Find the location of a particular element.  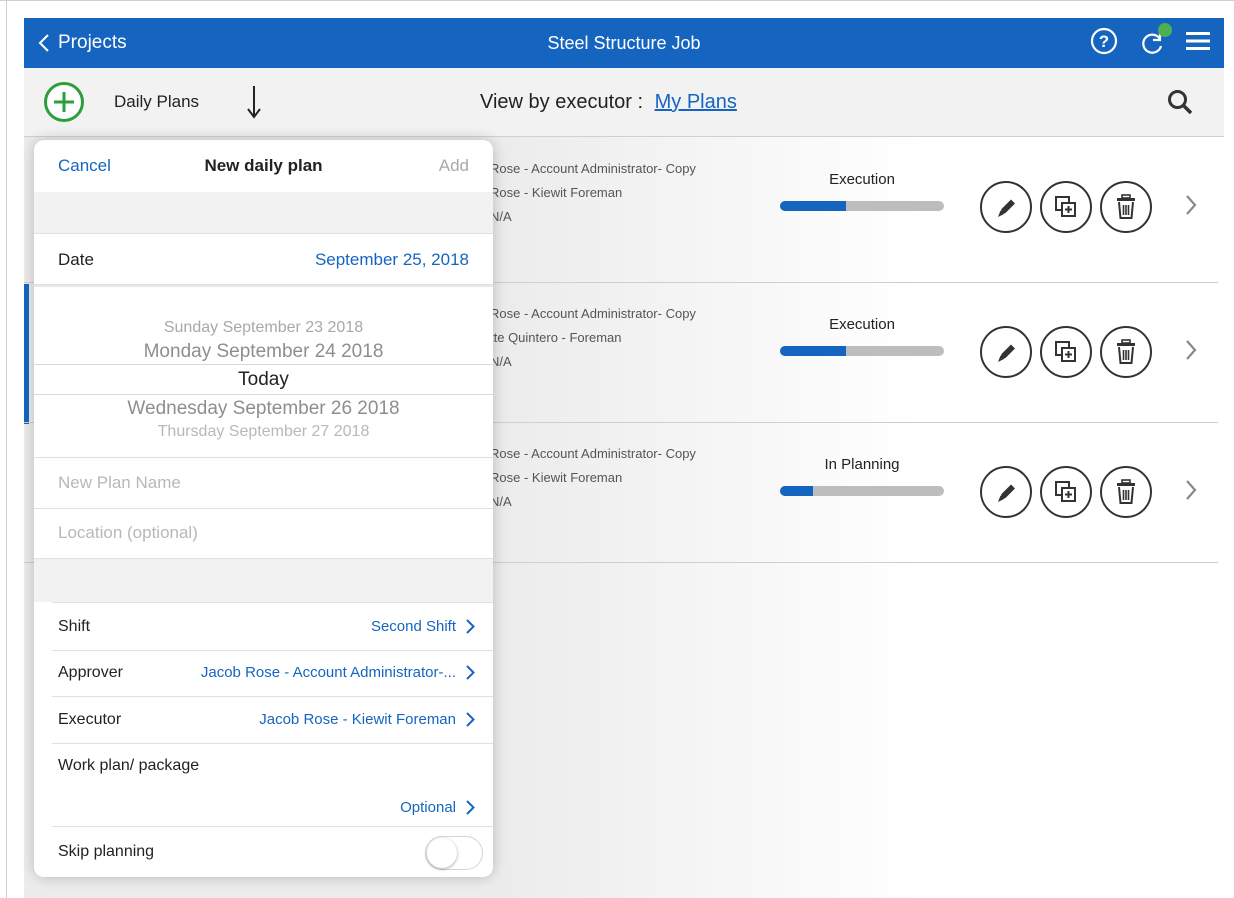

date-value: September 25, 2018 is located at coordinates (391, 259).